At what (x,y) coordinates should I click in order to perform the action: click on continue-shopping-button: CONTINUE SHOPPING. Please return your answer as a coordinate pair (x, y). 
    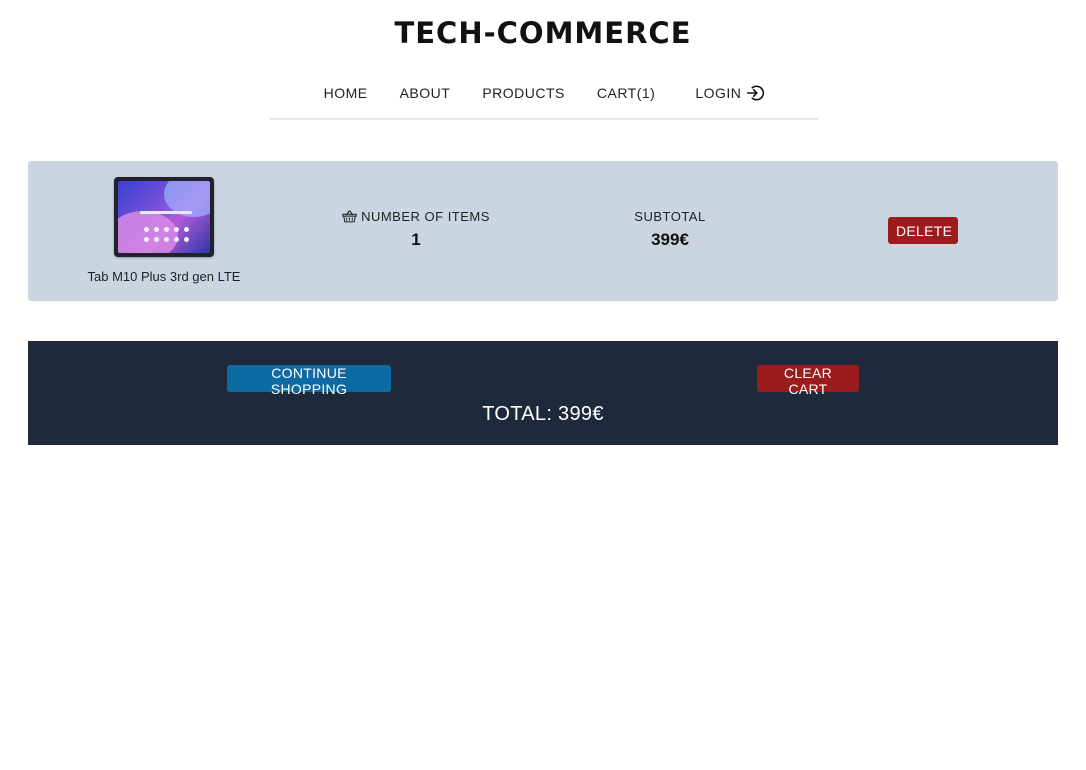
    Looking at the image, I should click on (309, 381).